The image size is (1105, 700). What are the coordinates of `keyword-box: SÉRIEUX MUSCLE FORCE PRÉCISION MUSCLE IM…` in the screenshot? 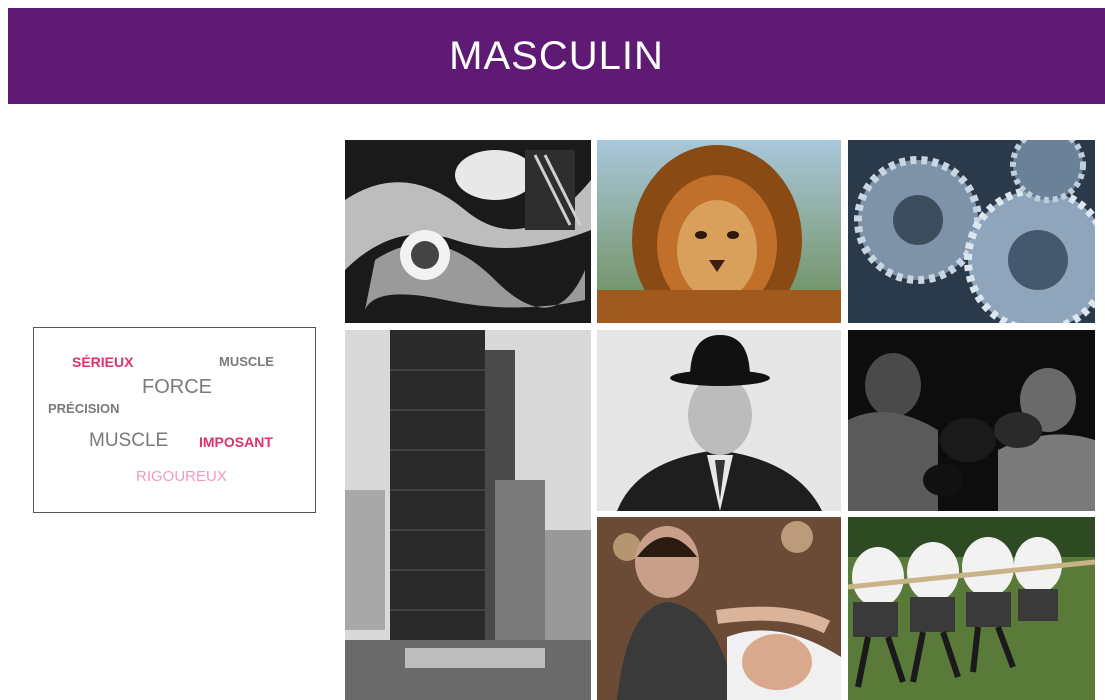 It's located at (174, 420).